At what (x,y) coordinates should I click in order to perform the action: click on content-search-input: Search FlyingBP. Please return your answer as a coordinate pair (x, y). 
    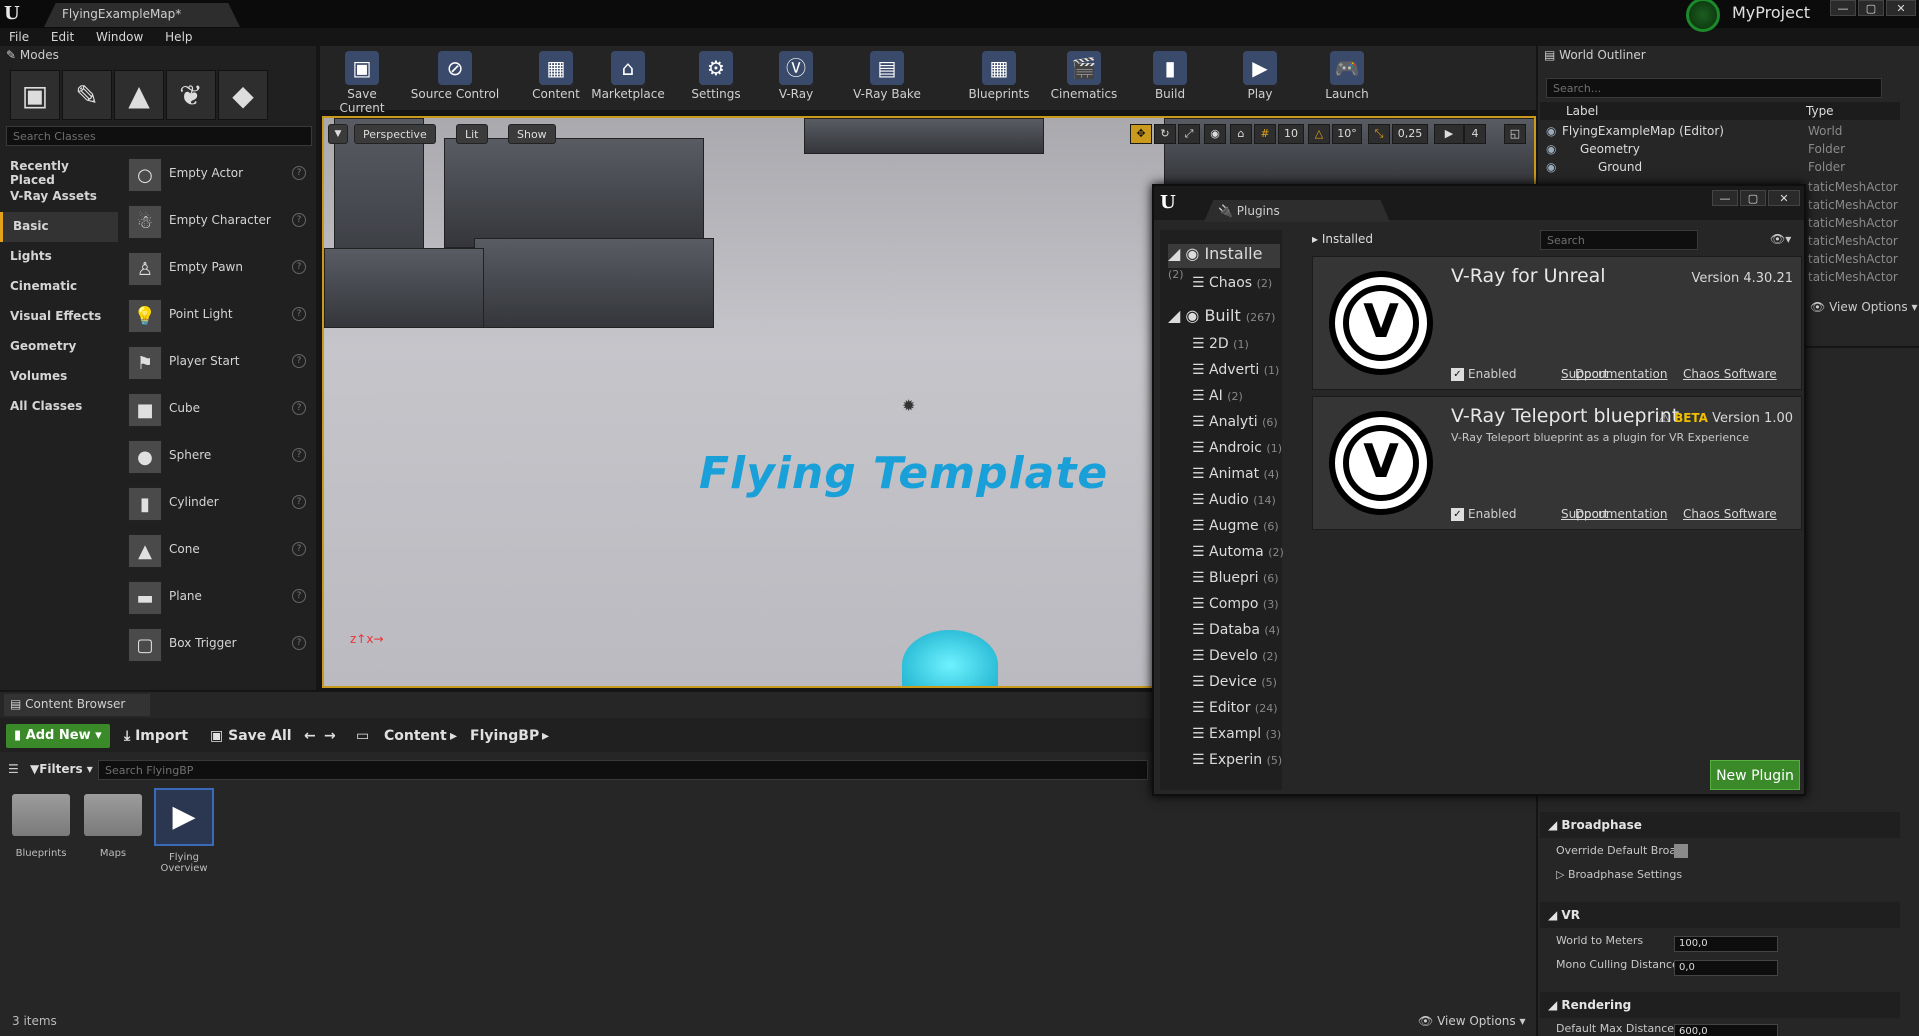
    Looking at the image, I should click on (623, 770).